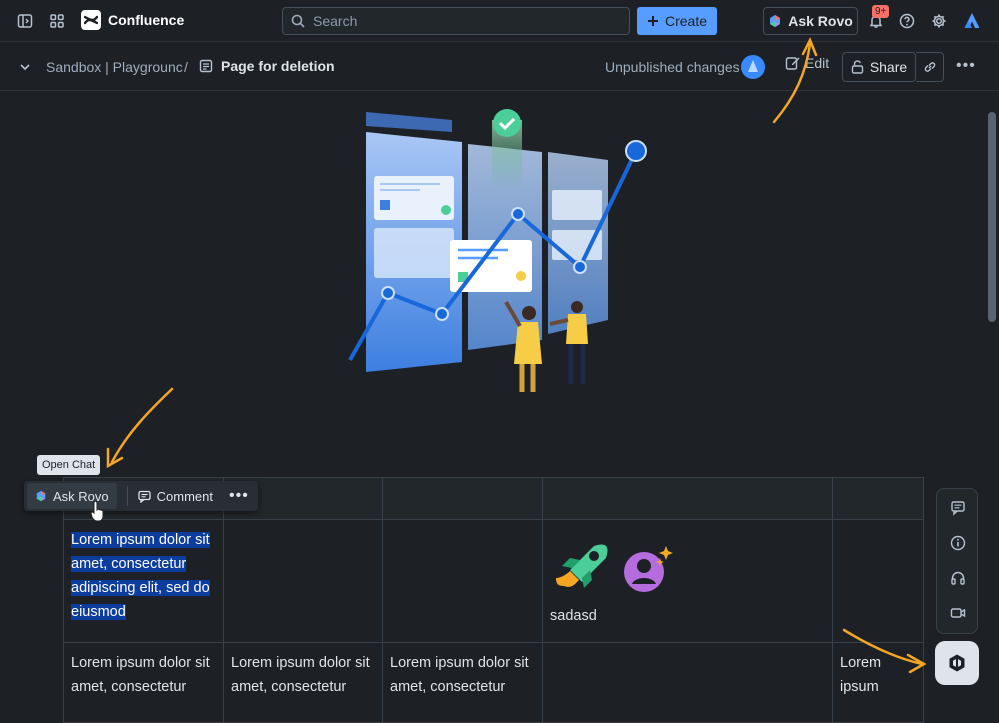 This screenshot has width=999, height=723. What do you see at coordinates (184, 496) in the screenshot?
I see `comment-label: Comment` at bounding box center [184, 496].